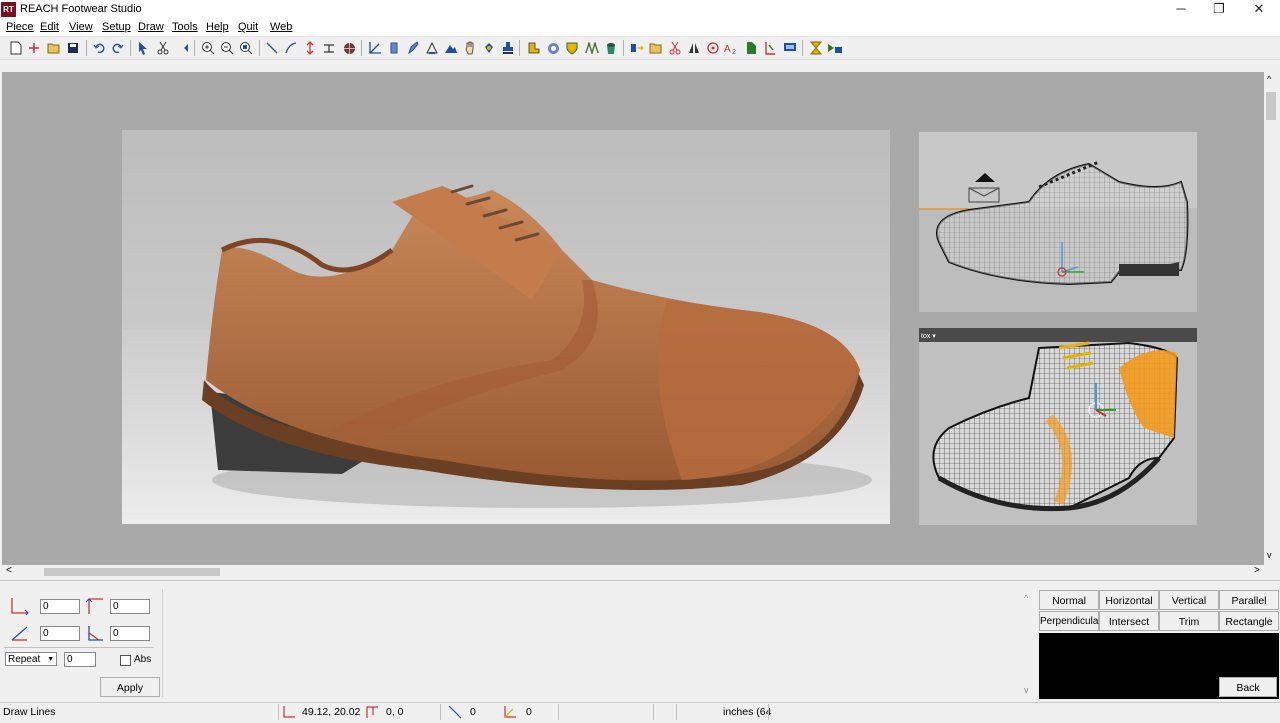 This screenshot has width=1280, height=723. What do you see at coordinates (182, 48) in the screenshot?
I see `pointer-tool-icon` at bounding box center [182, 48].